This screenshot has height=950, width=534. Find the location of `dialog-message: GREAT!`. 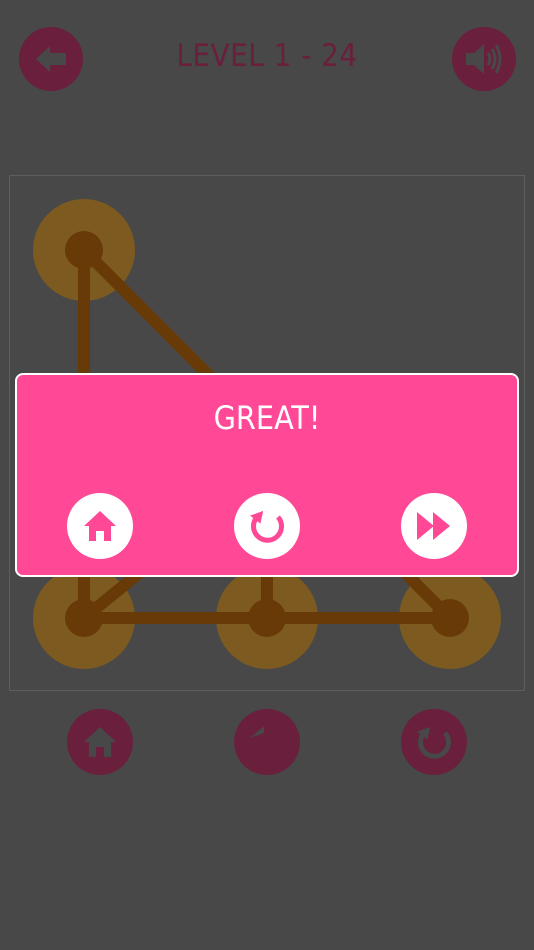

dialog-message: GREAT! is located at coordinates (267, 418).